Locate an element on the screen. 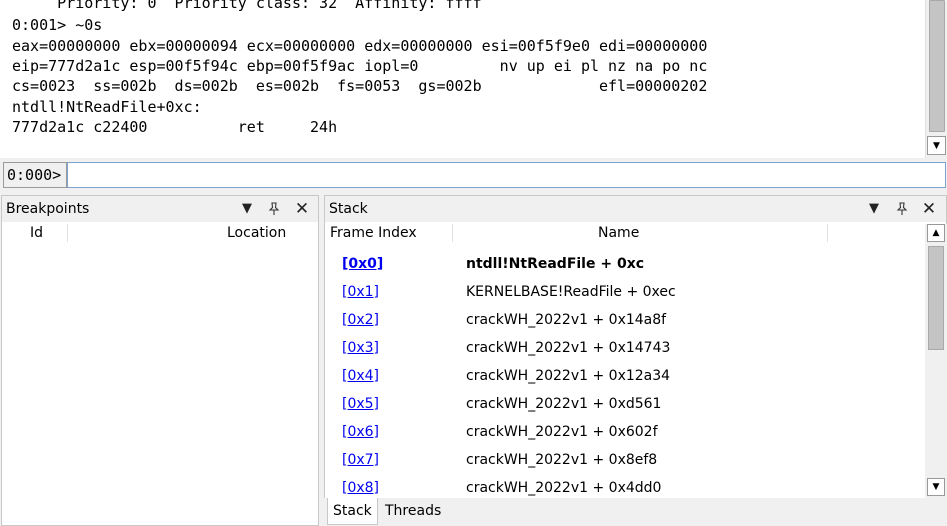  stack-frame-row: [0x2] crackWH_2022v1 + 0x14a8f is located at coordinates (625, 320).